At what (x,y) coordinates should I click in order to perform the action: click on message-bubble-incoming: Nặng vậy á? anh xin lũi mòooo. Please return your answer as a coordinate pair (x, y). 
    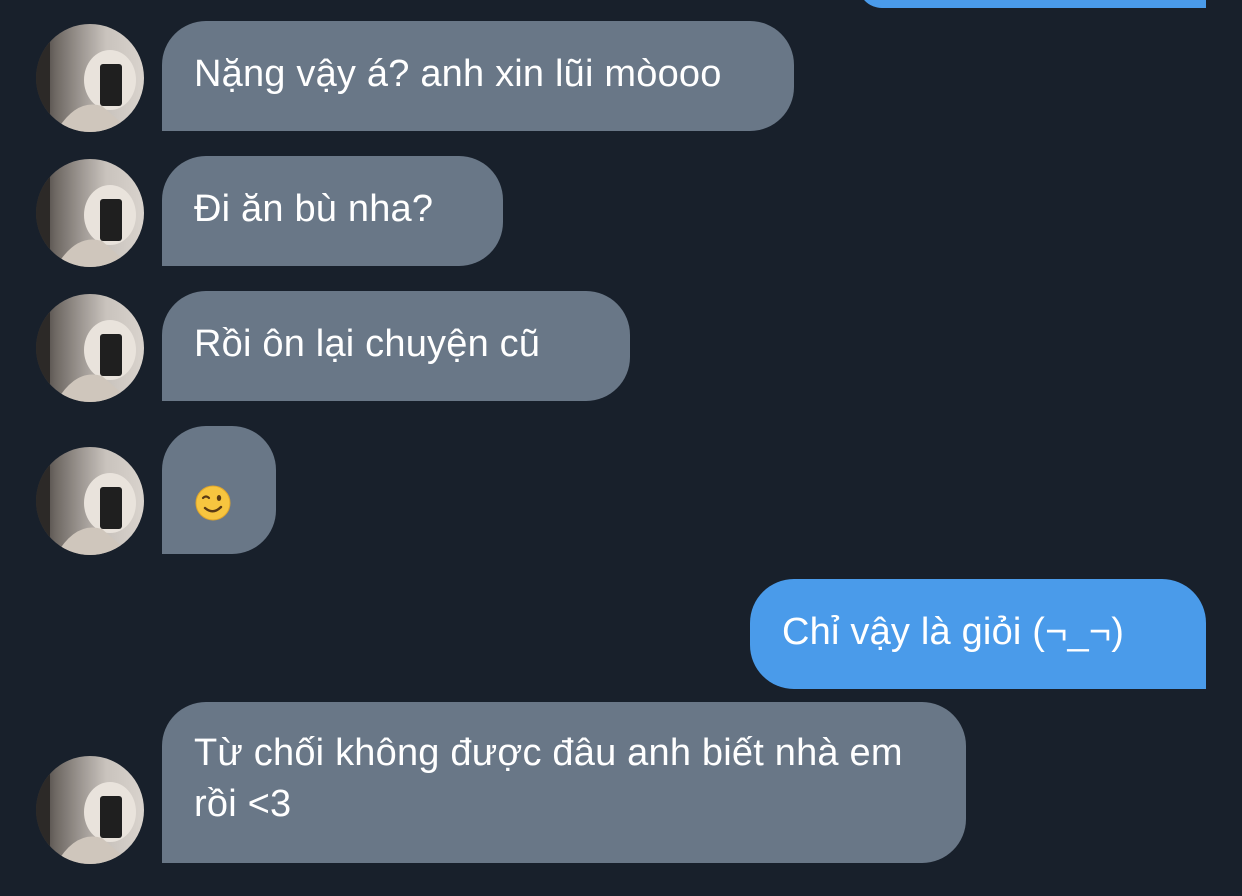
    Looking at the image, I should click on (478, 76).